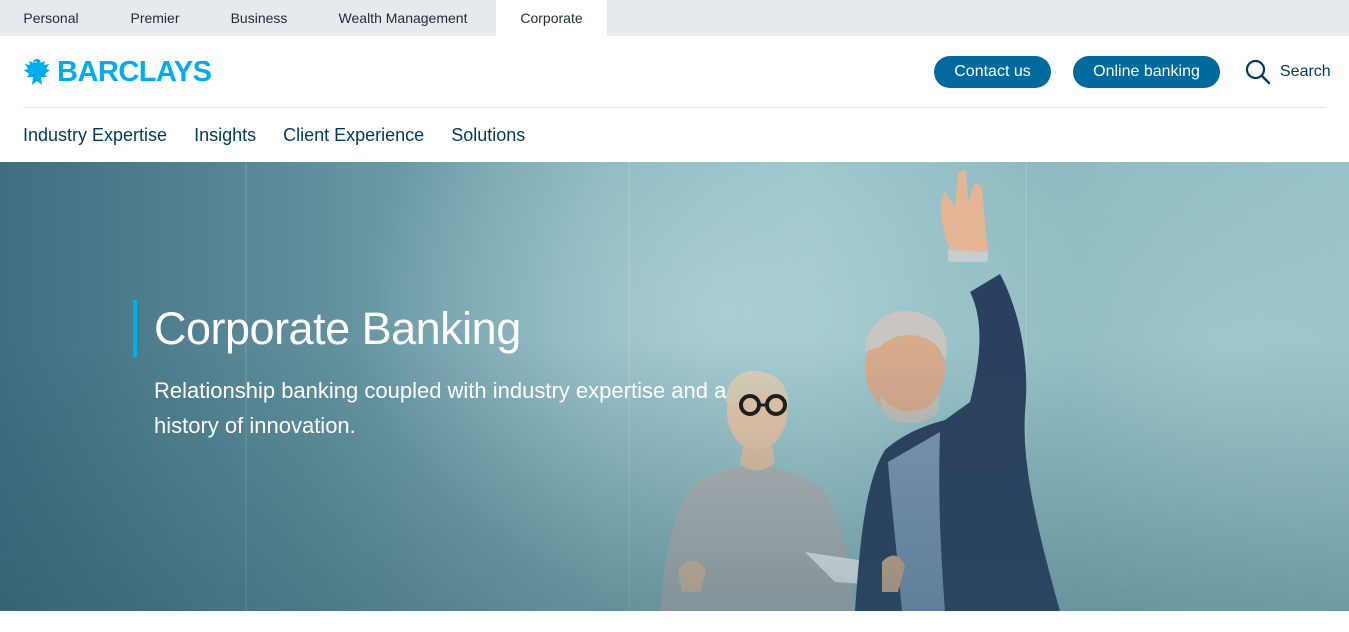 The width and height of the screenshot is (1349, 632). I want to click on search-button: Search, so click(1288, 72).